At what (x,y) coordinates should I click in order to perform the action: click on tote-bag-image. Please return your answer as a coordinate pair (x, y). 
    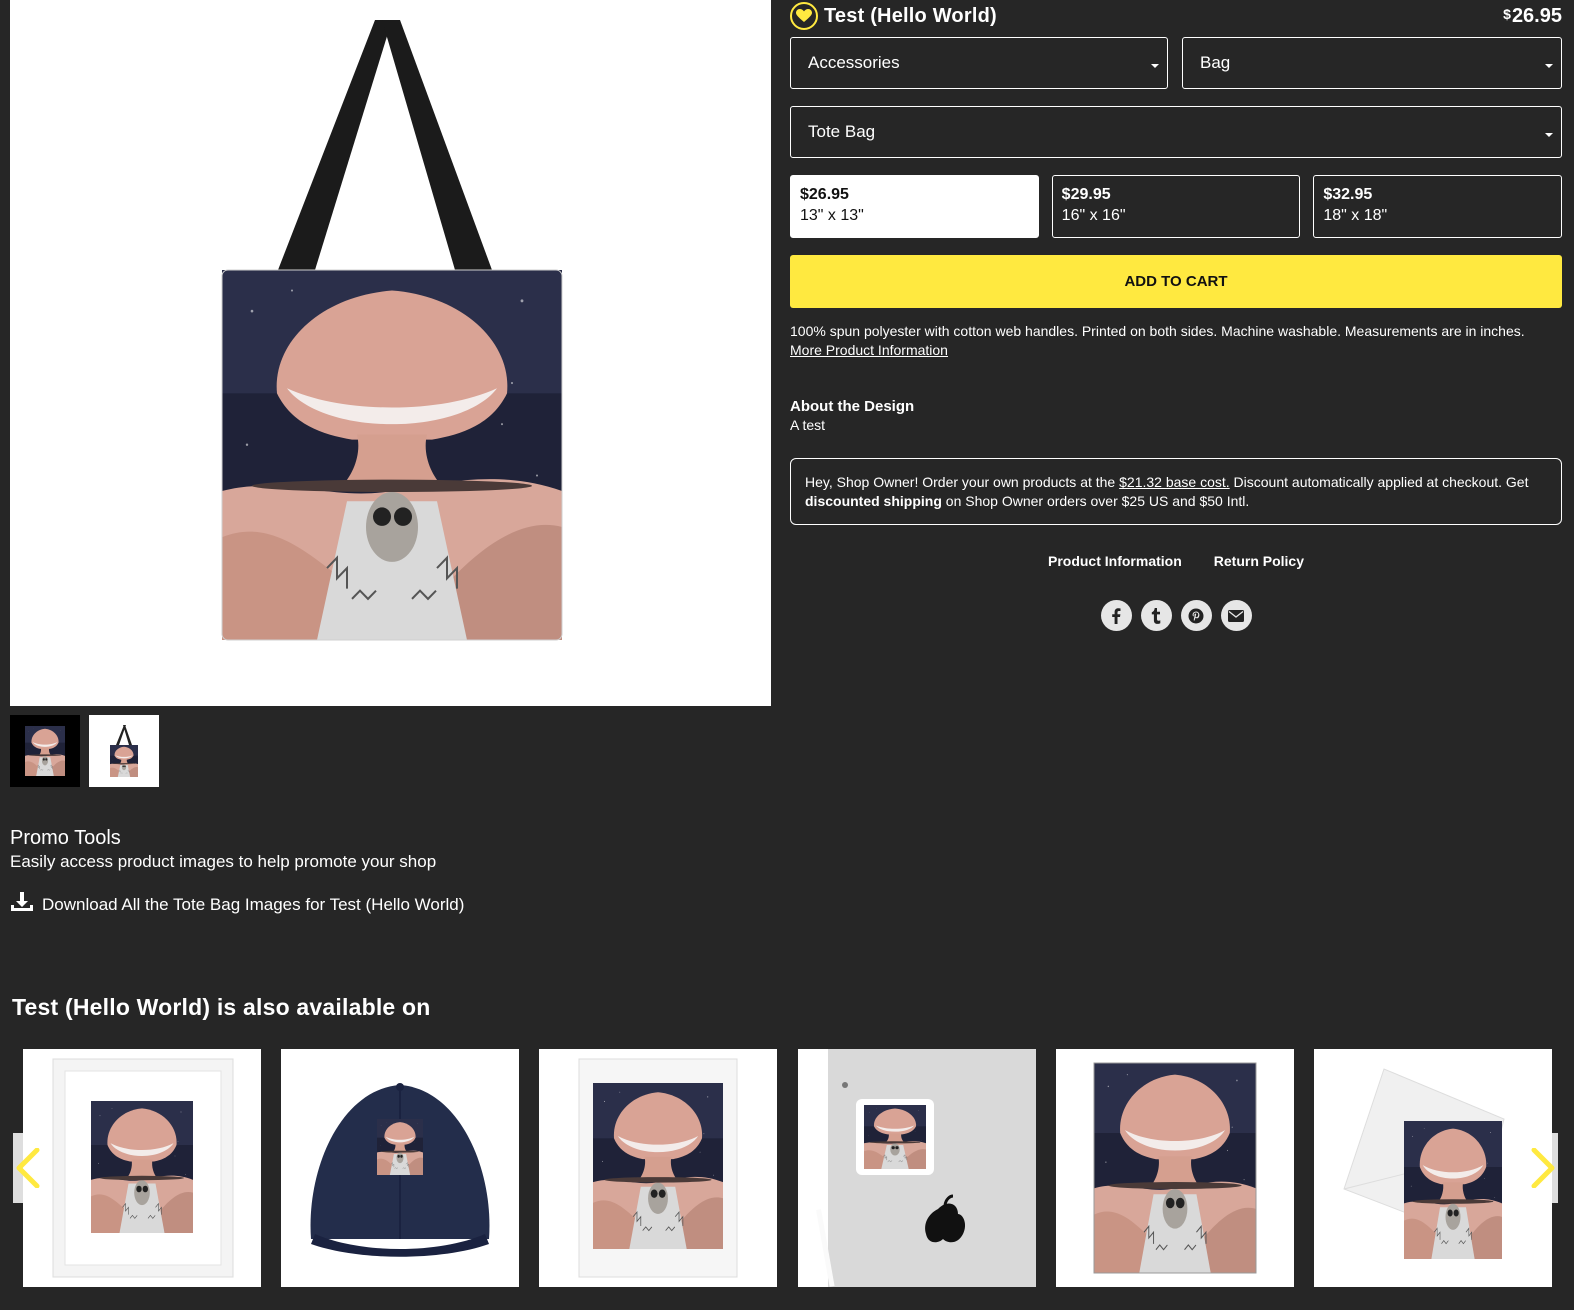
    Looking at the image, I should click on (392, 330).